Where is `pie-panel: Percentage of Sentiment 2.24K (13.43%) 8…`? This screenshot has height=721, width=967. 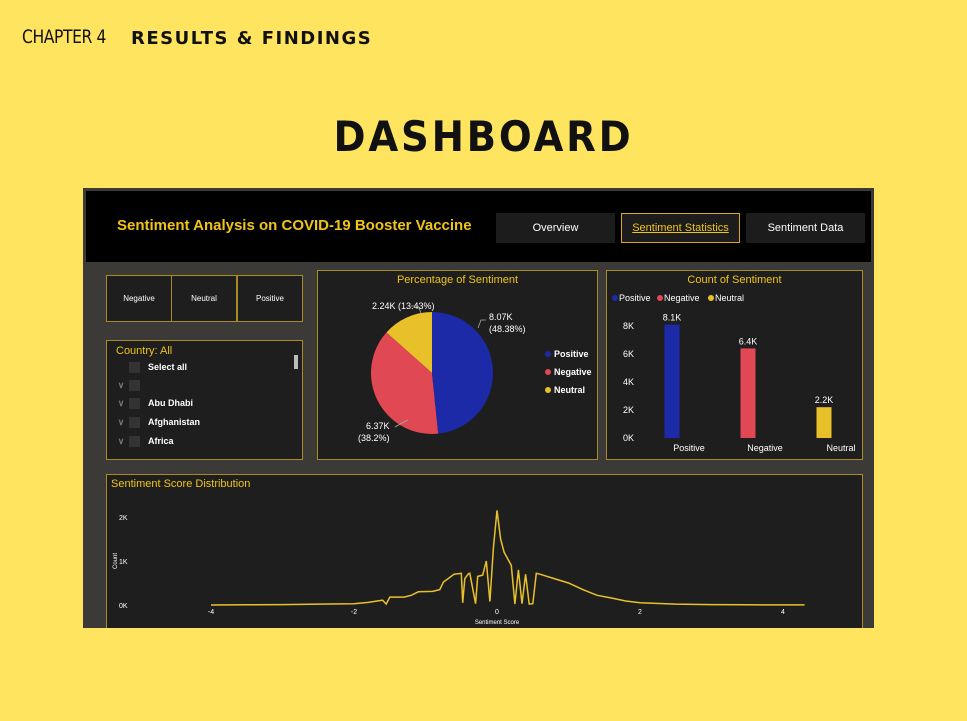
pie-panel: Percentage of Sentiment 2.24K (13.43%) 8… is located at coordinates (457, 365).